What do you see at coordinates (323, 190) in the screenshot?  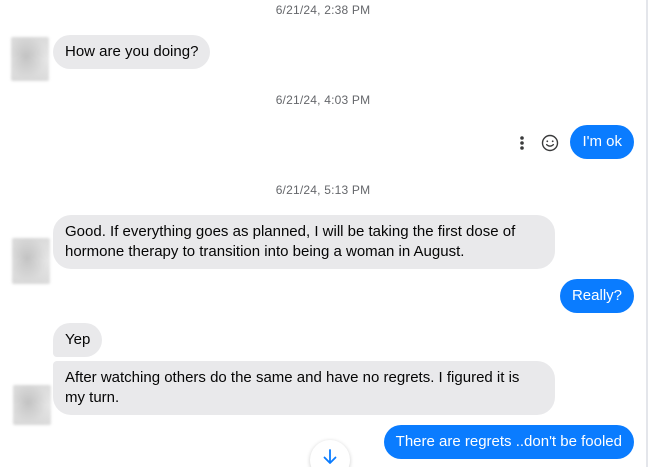 I see `timestamp: 6/21/24, 5:13 PM` at bounding box center [323, 190].